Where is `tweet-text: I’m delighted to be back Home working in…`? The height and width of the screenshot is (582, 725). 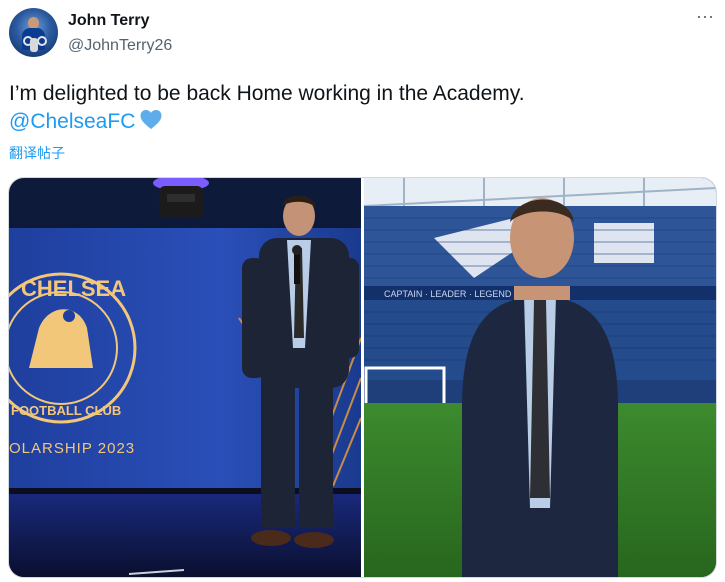 tweet-text: I’m delighted to be back Home working in… is located at coordinates (267, 93).